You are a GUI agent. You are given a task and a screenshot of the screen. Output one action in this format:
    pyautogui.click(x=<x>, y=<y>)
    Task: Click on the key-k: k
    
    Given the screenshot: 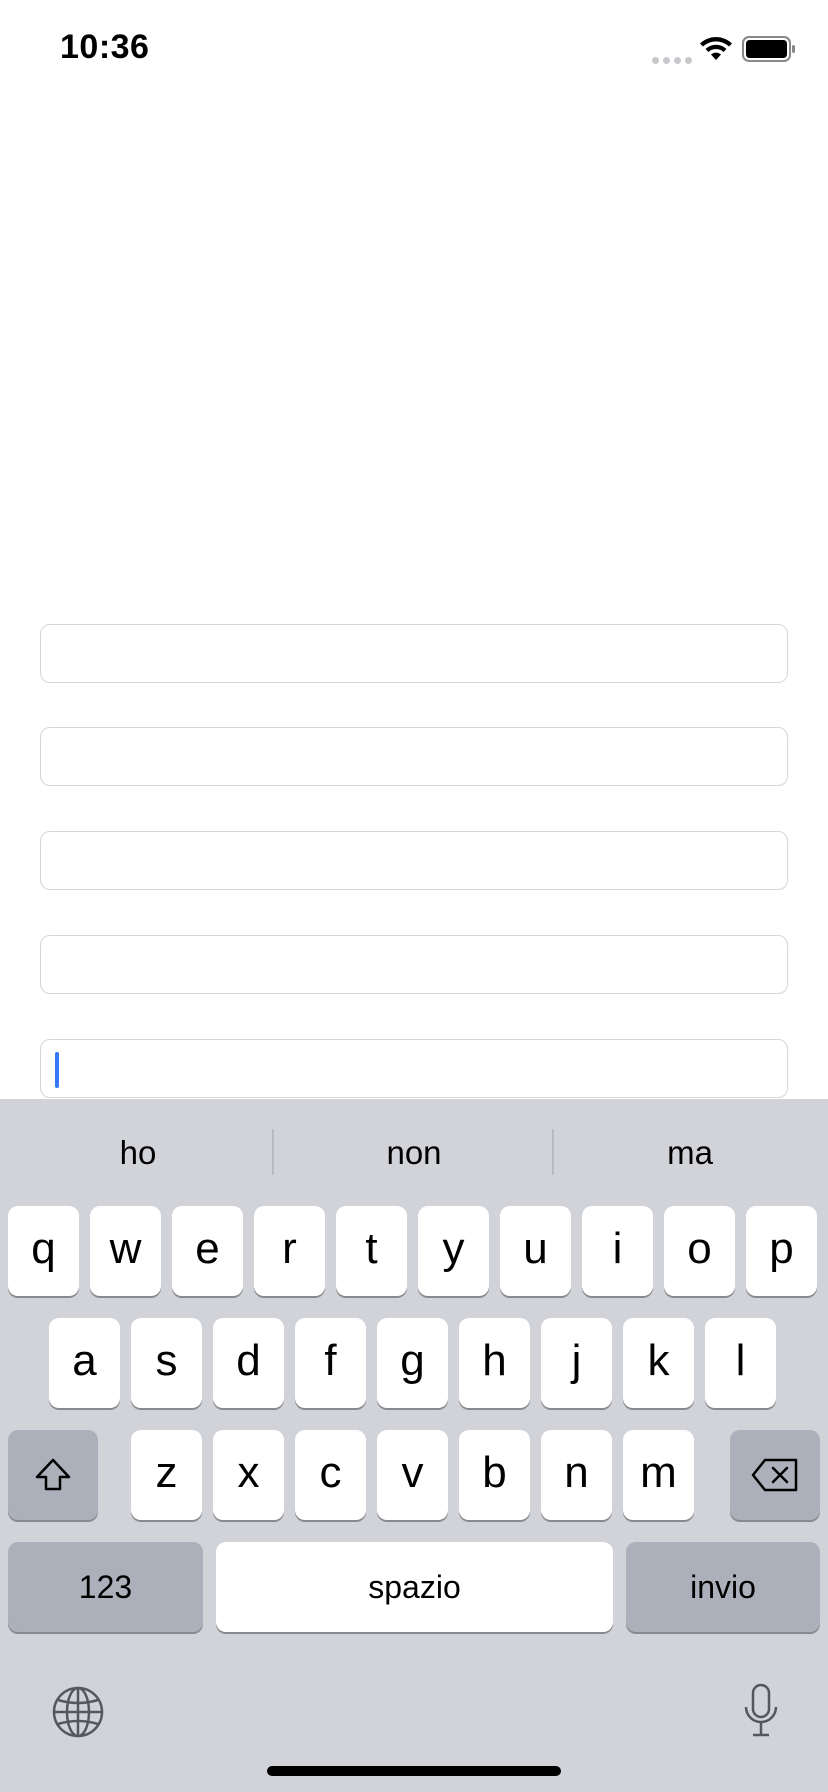 What is the action you would take?
    pyautogui.click(x=658, y=1363)
    